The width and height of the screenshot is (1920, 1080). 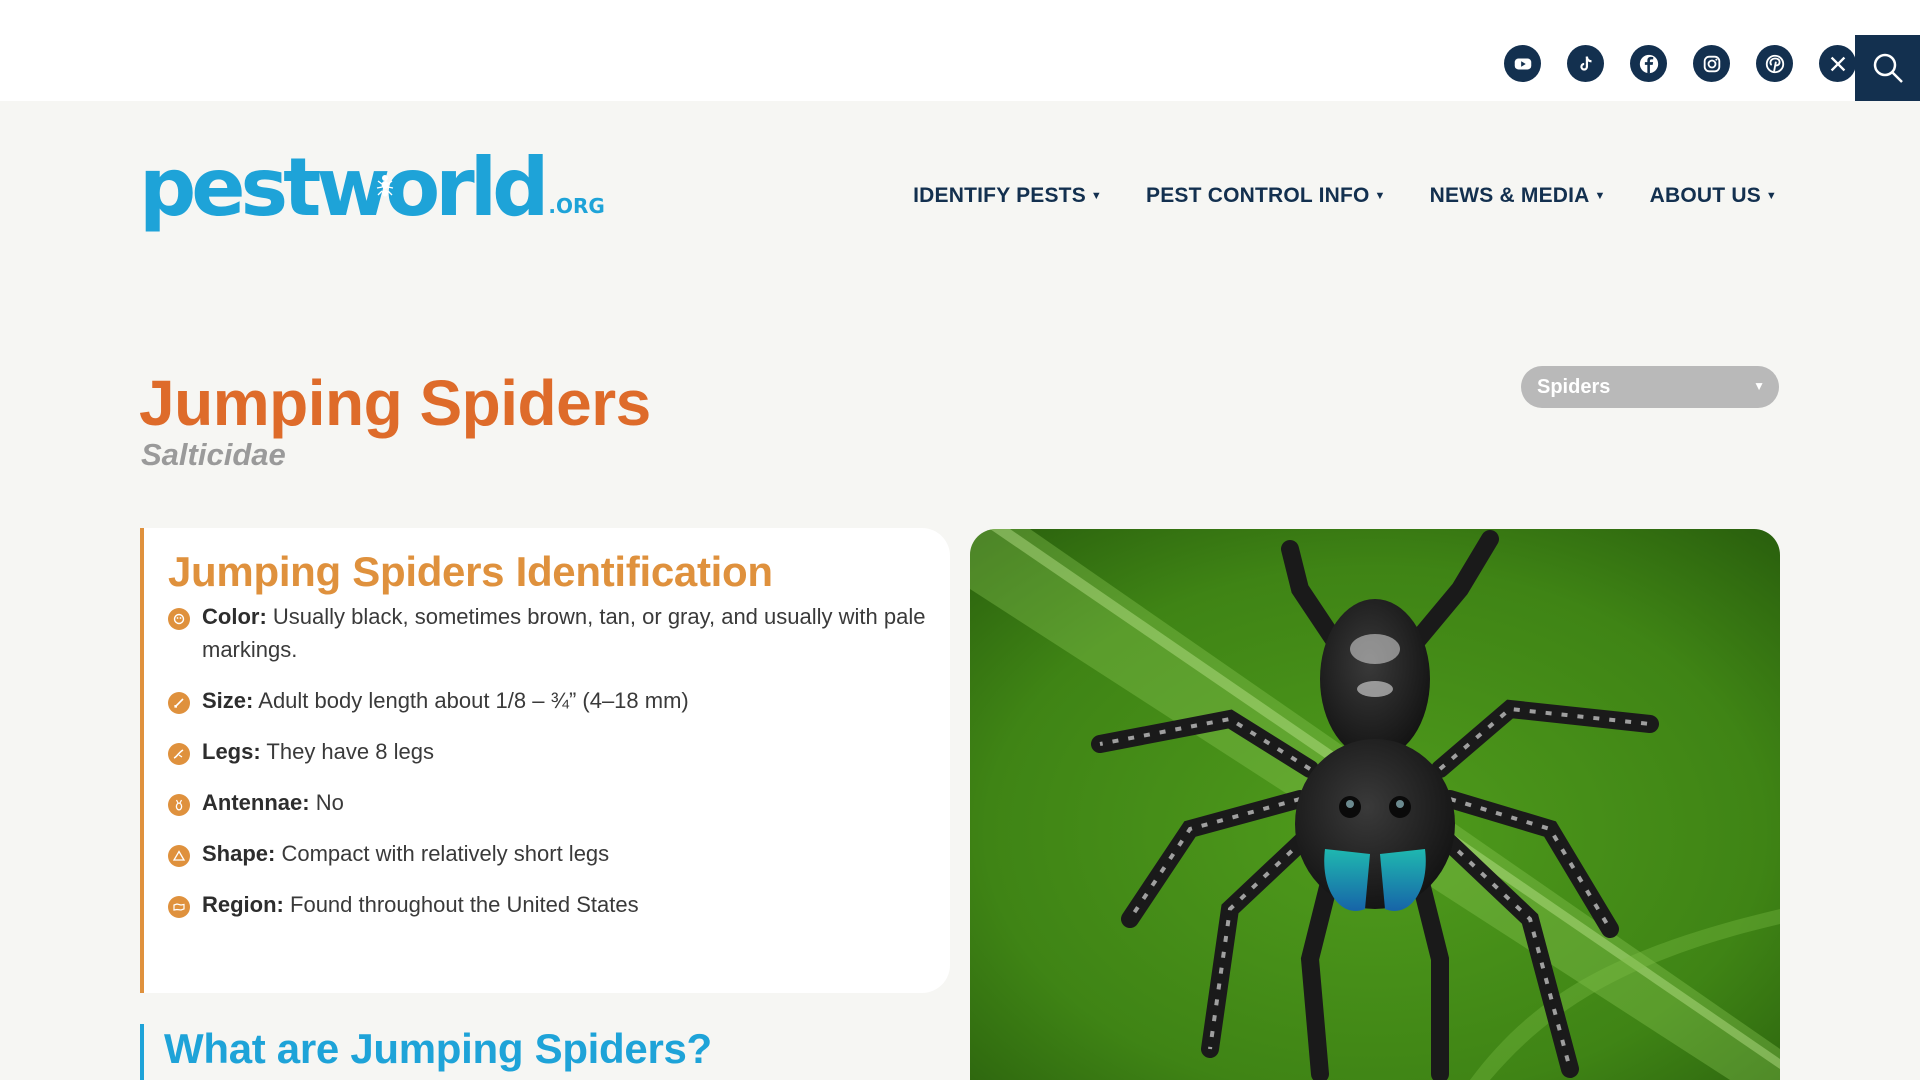 I want to click on site-logo: pestworld .ORG, so click(x=372, y=185).